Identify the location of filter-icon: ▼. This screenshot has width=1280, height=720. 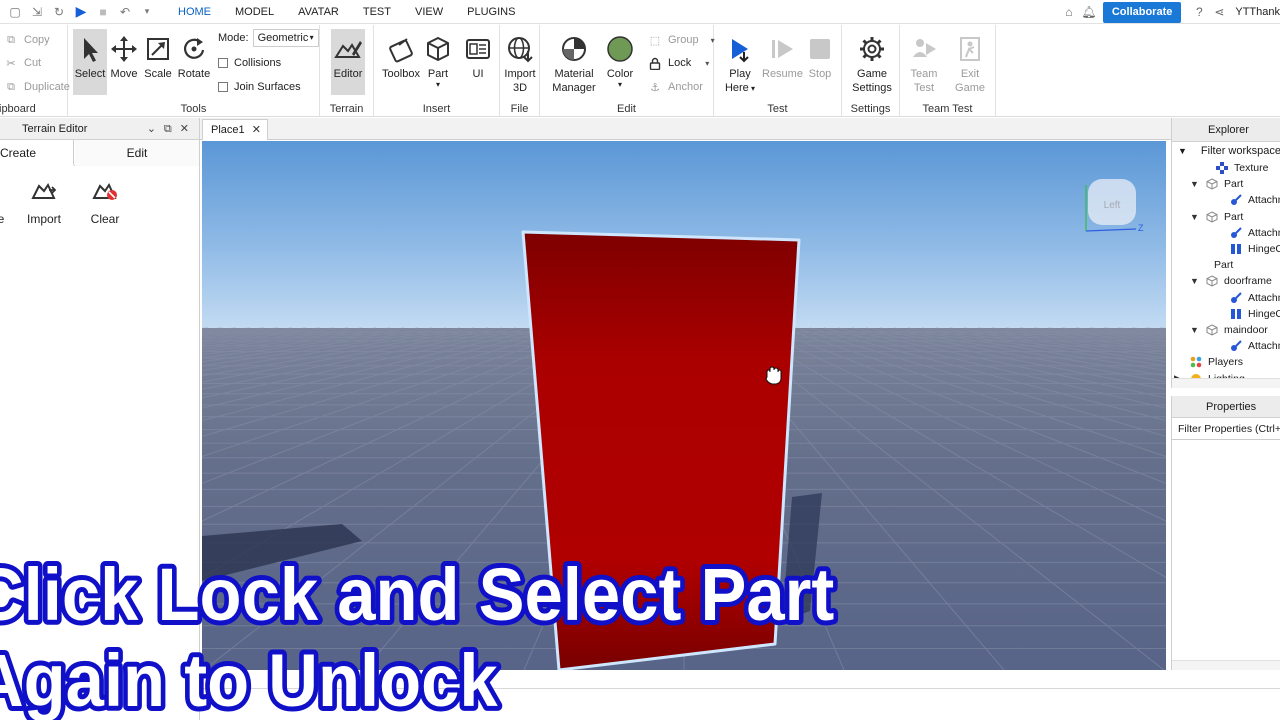
(1182, 151).